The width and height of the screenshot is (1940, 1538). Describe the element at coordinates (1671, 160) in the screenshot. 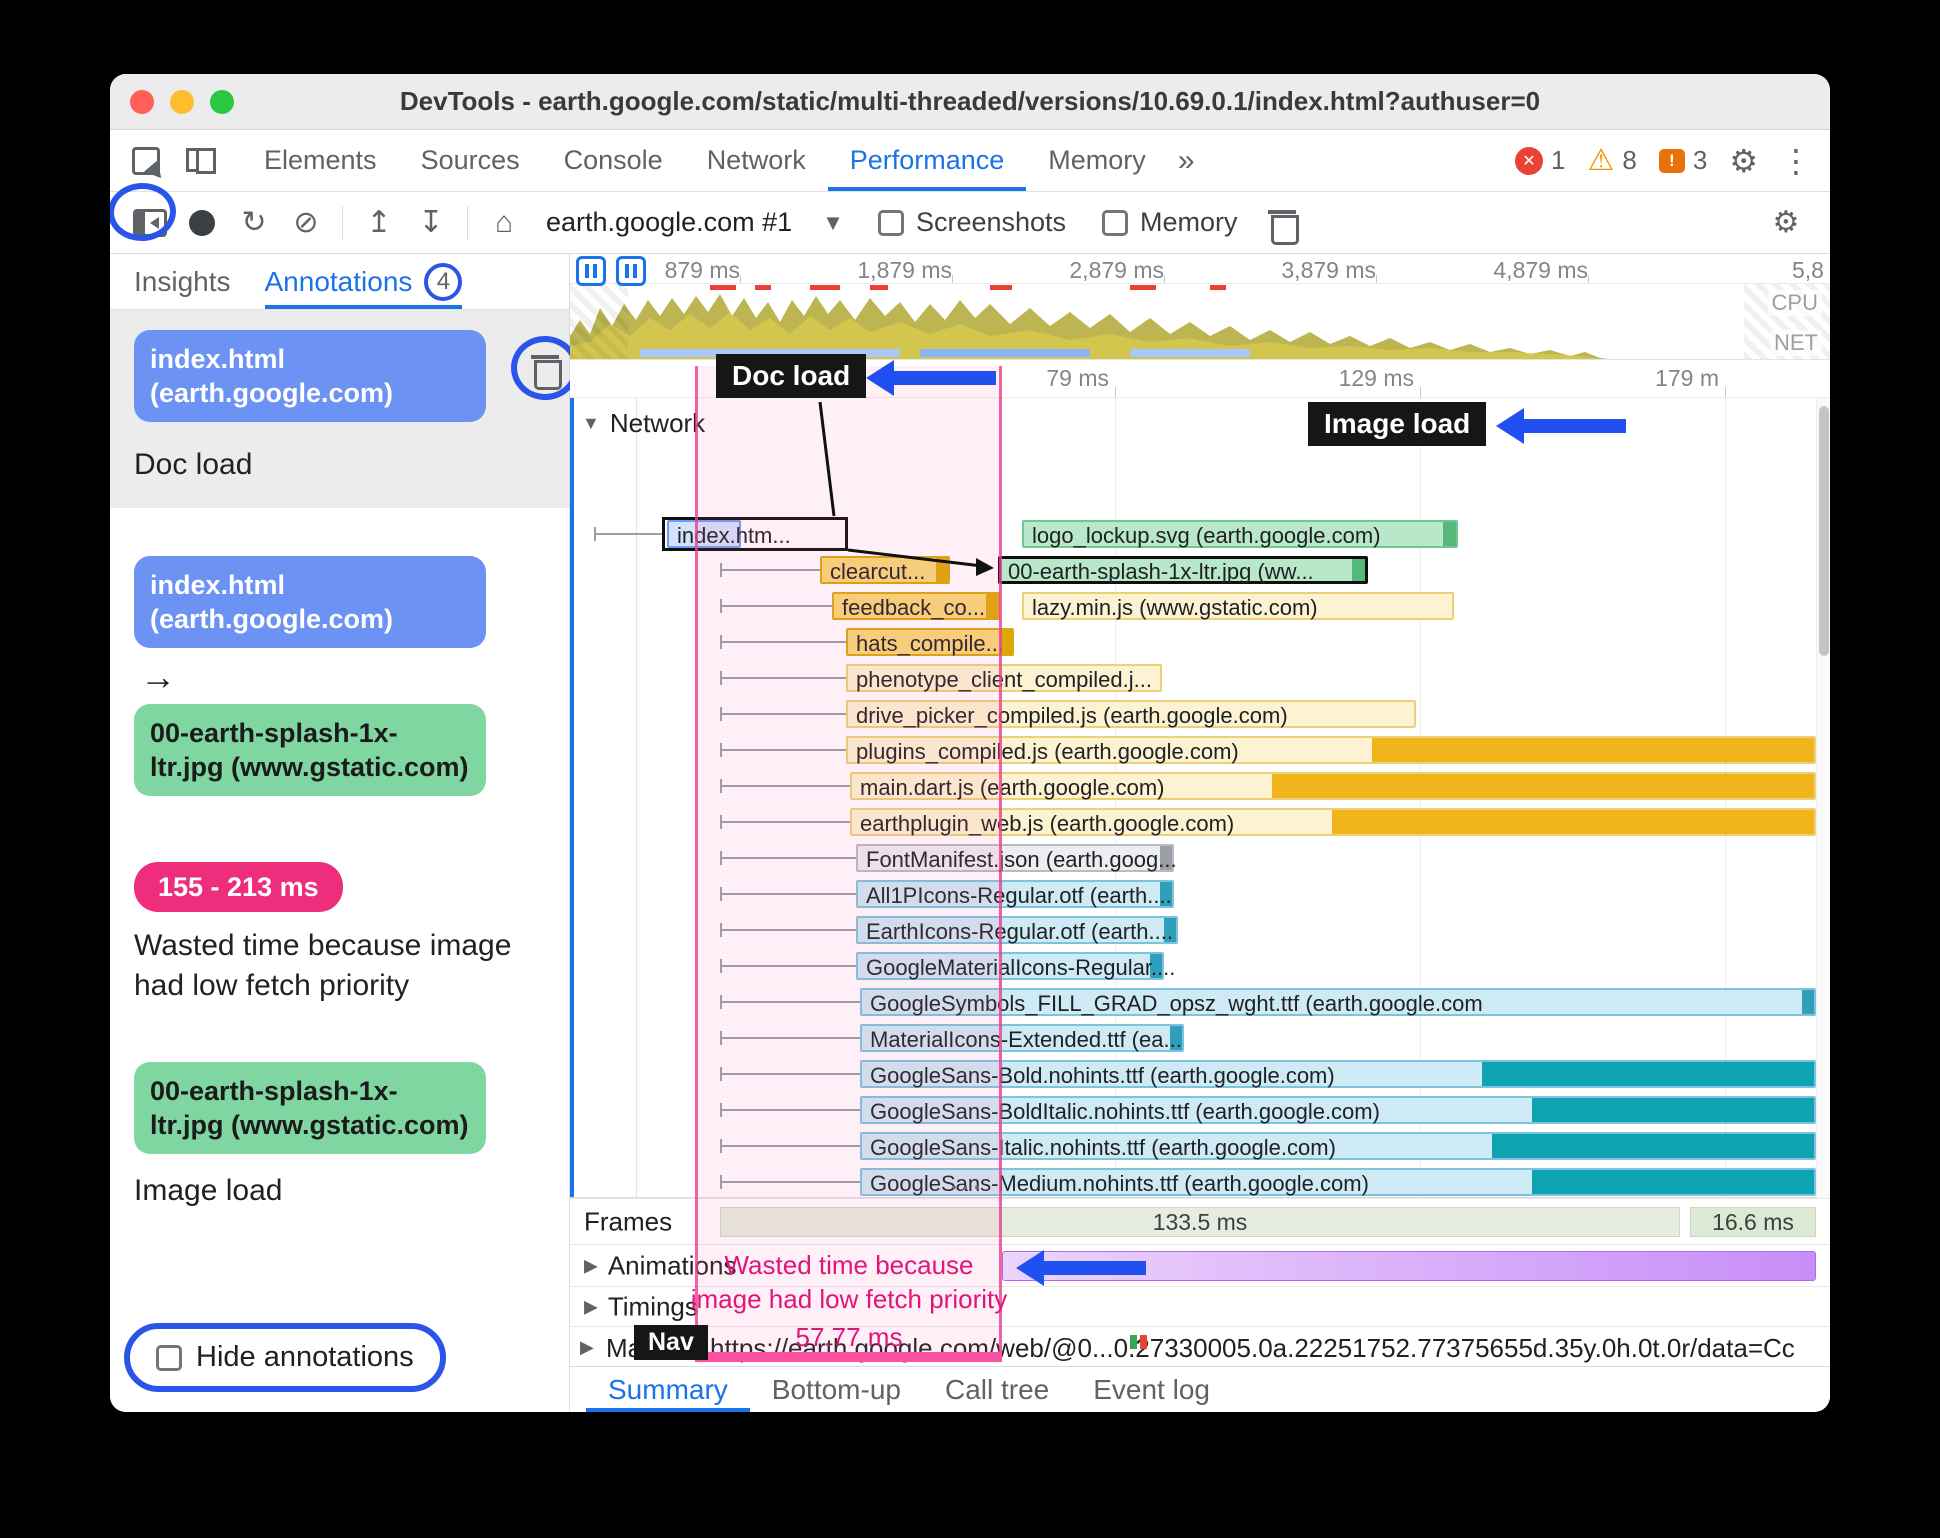

I see `issues-icon: !` at that location.